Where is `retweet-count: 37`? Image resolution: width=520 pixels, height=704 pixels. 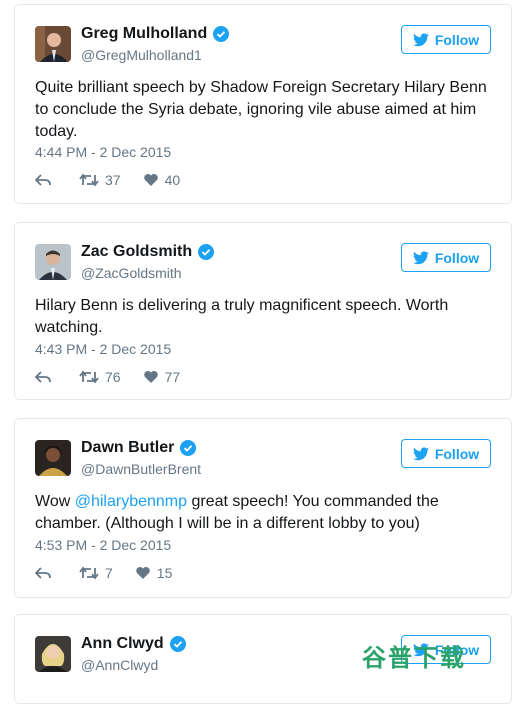 retweet-count: 37 is located at coordinates (113, 180).